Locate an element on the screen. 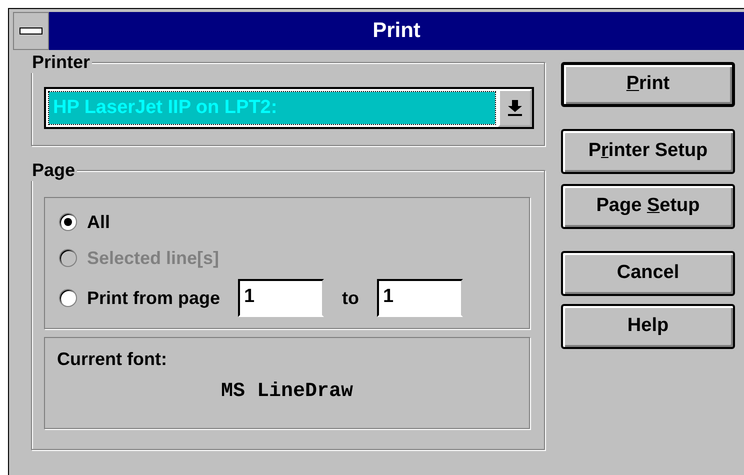 The height and width of the screenshot is (475, 744). radio-label: All is located at coordinates (98, 222).